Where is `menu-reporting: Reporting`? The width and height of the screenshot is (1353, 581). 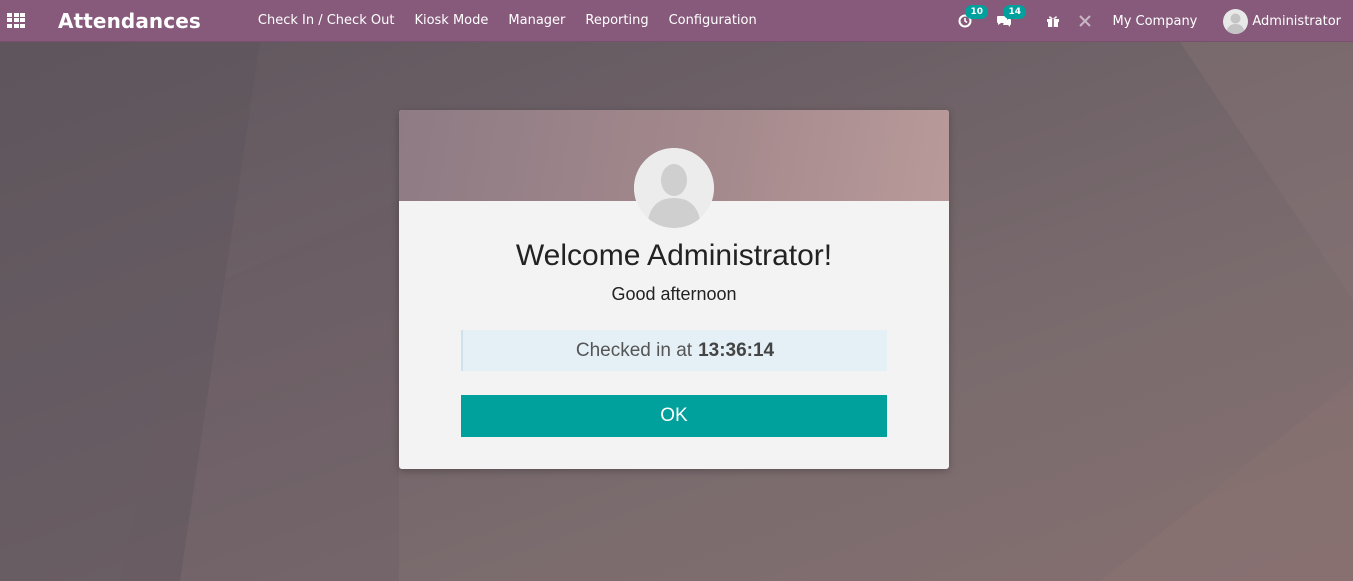
menu-reporting: Reporting is located at coordinates (616, 20).